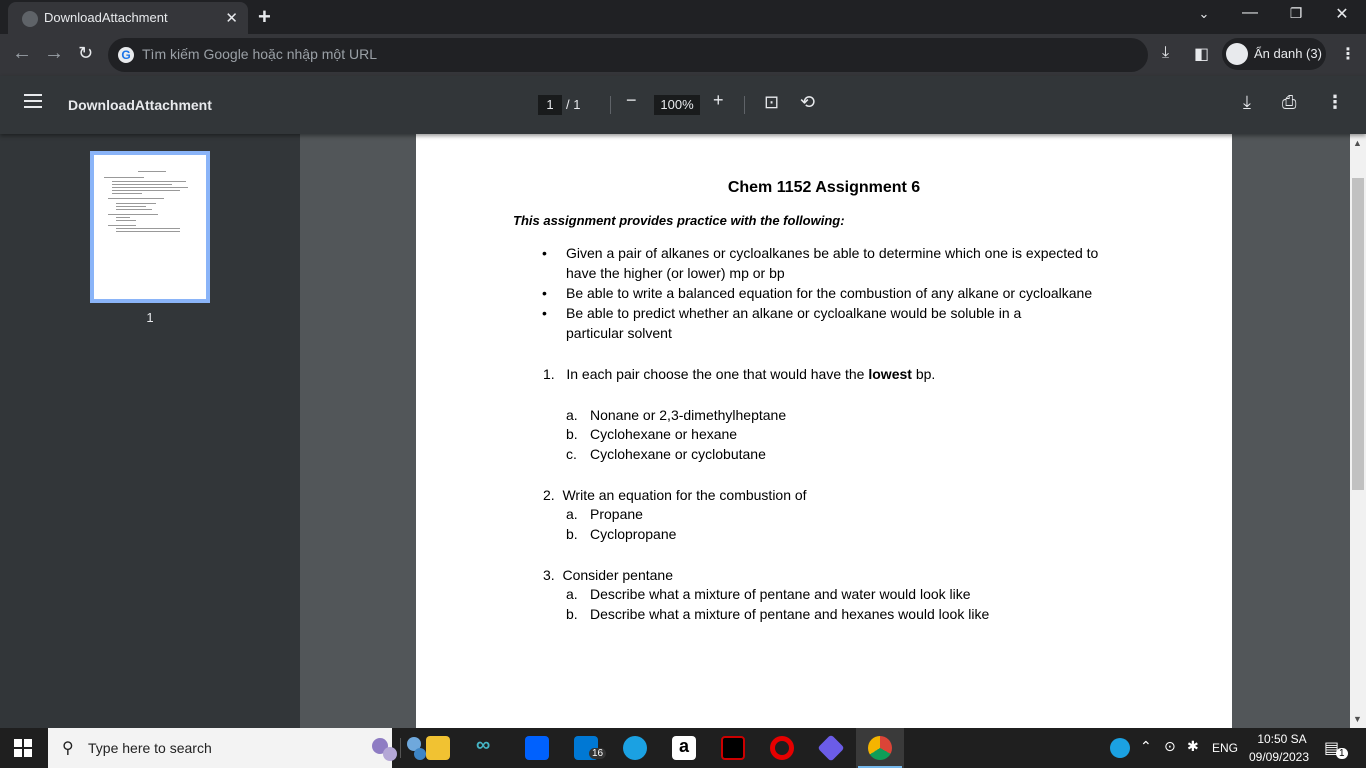  I want to click on more-actions-icon: ⋮, so click(1335, 102).